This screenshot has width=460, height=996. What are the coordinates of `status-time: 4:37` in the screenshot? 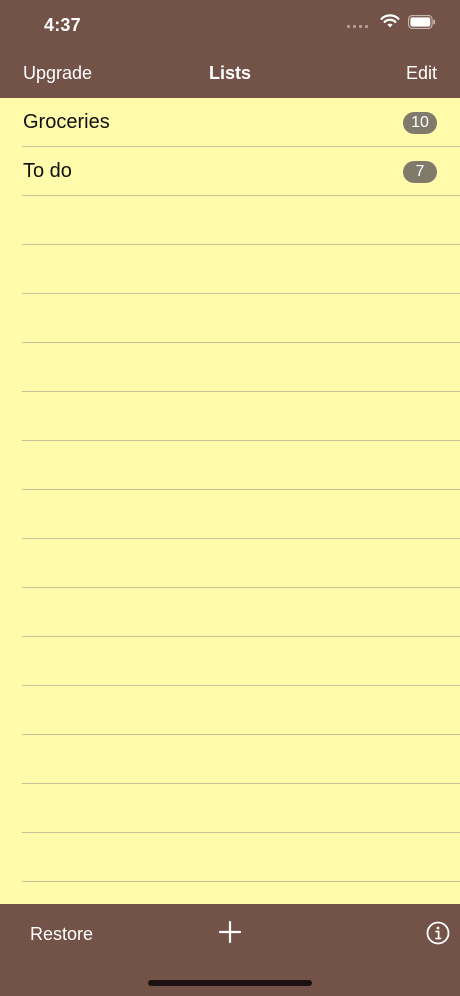 It's located at (62, 25).